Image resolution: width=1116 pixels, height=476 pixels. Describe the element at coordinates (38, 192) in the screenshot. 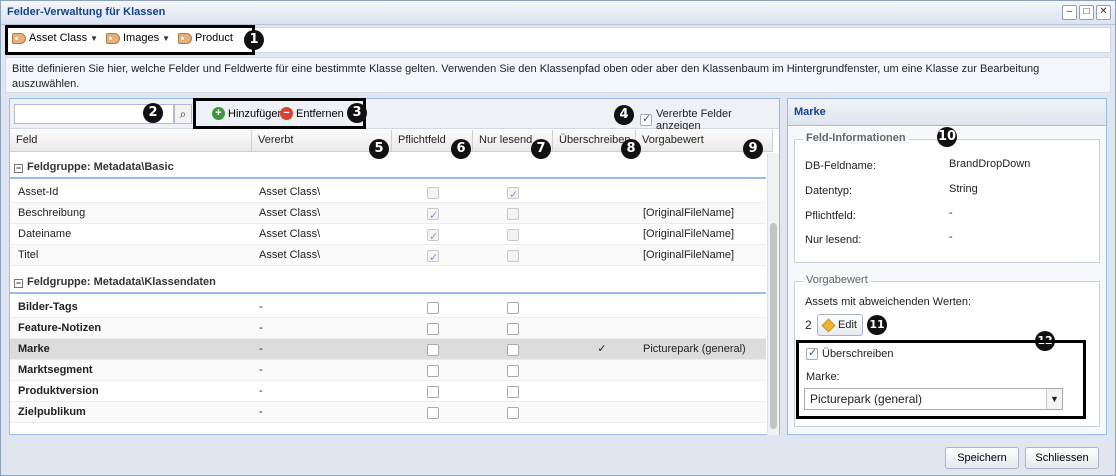

I see `cell-feld: Asset-Id` at that location.